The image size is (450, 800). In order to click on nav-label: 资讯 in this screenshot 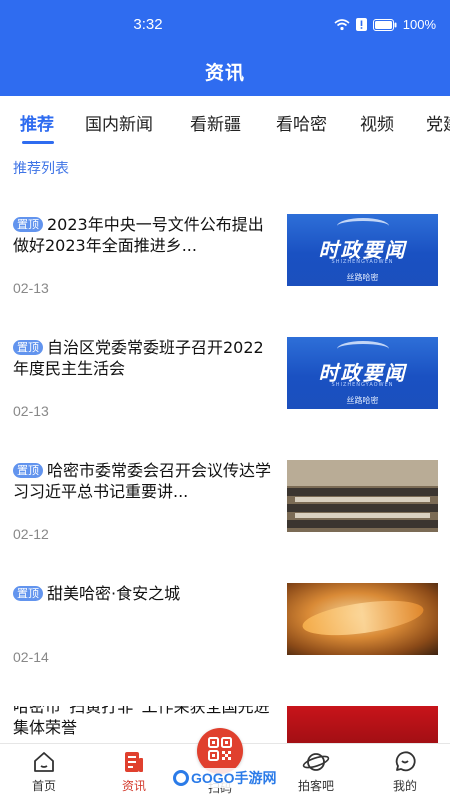, I will do `click(133, 786)`.